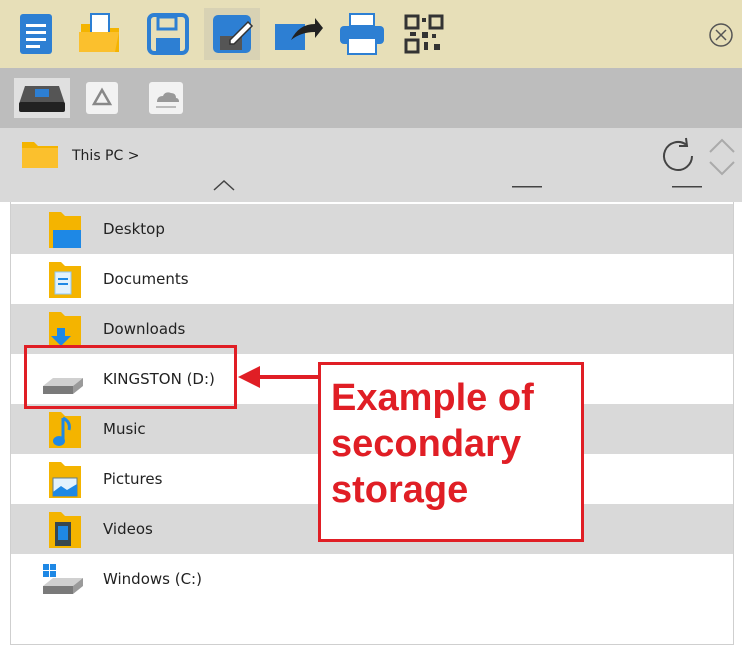 This screenshot has width=742, height=651. Describe the element at coordinates (372, 579) in the screenshot. I see `list-item-windows-drive: Windows (C:)` at that location.